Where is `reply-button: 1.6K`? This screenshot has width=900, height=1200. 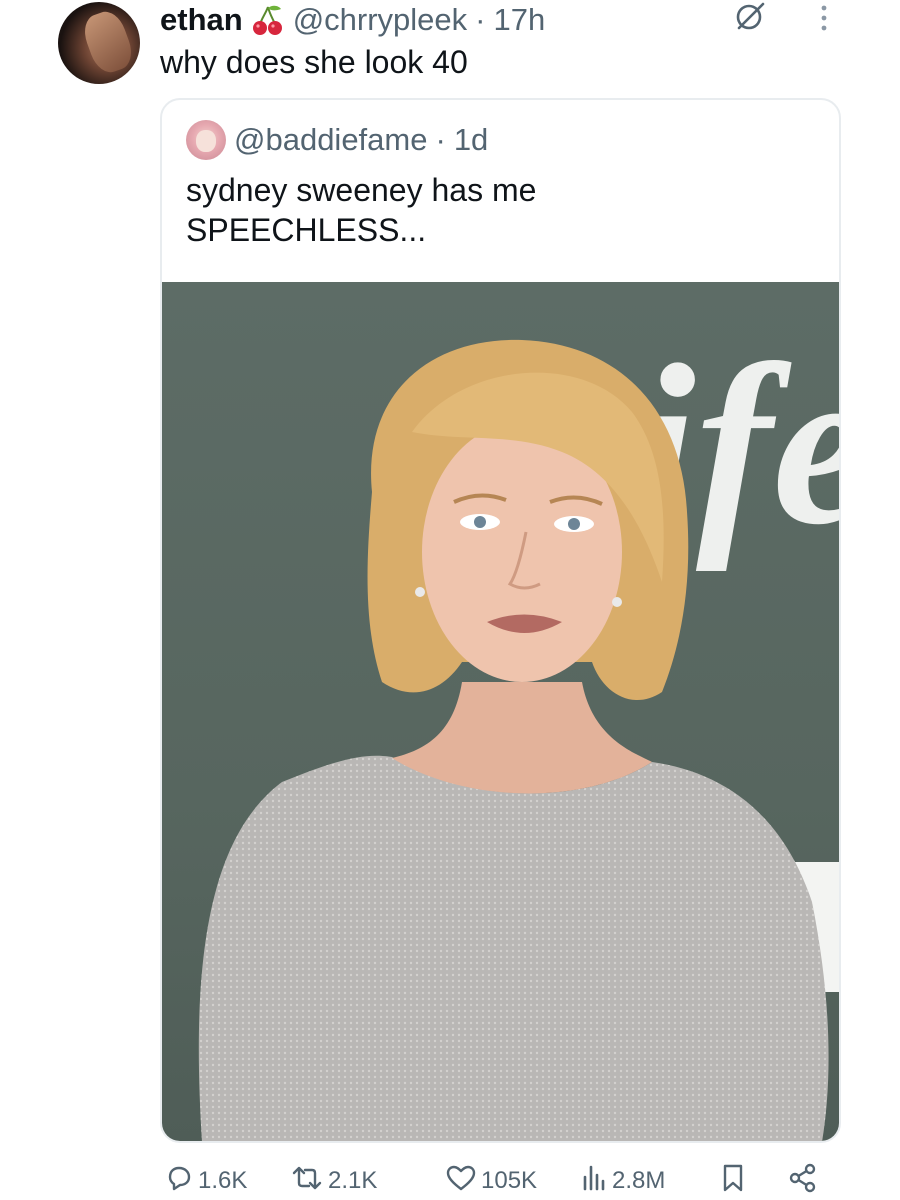 reply-button: 1.6K is located at coordinates (205, 1181).